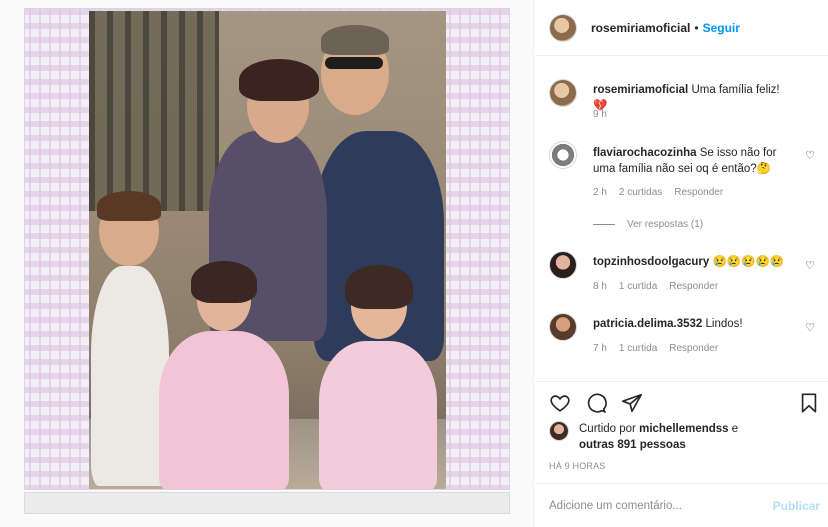 Image resolution: width=828 pixels, height=527 pixels. Describe the element at coordinates (681, 403) in the screenshot. I see `action-bar` at that location.